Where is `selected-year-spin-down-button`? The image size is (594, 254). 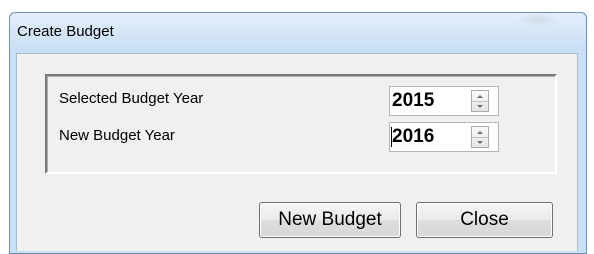
selected-year-spin-down-button is located at coordinates (480, 106).